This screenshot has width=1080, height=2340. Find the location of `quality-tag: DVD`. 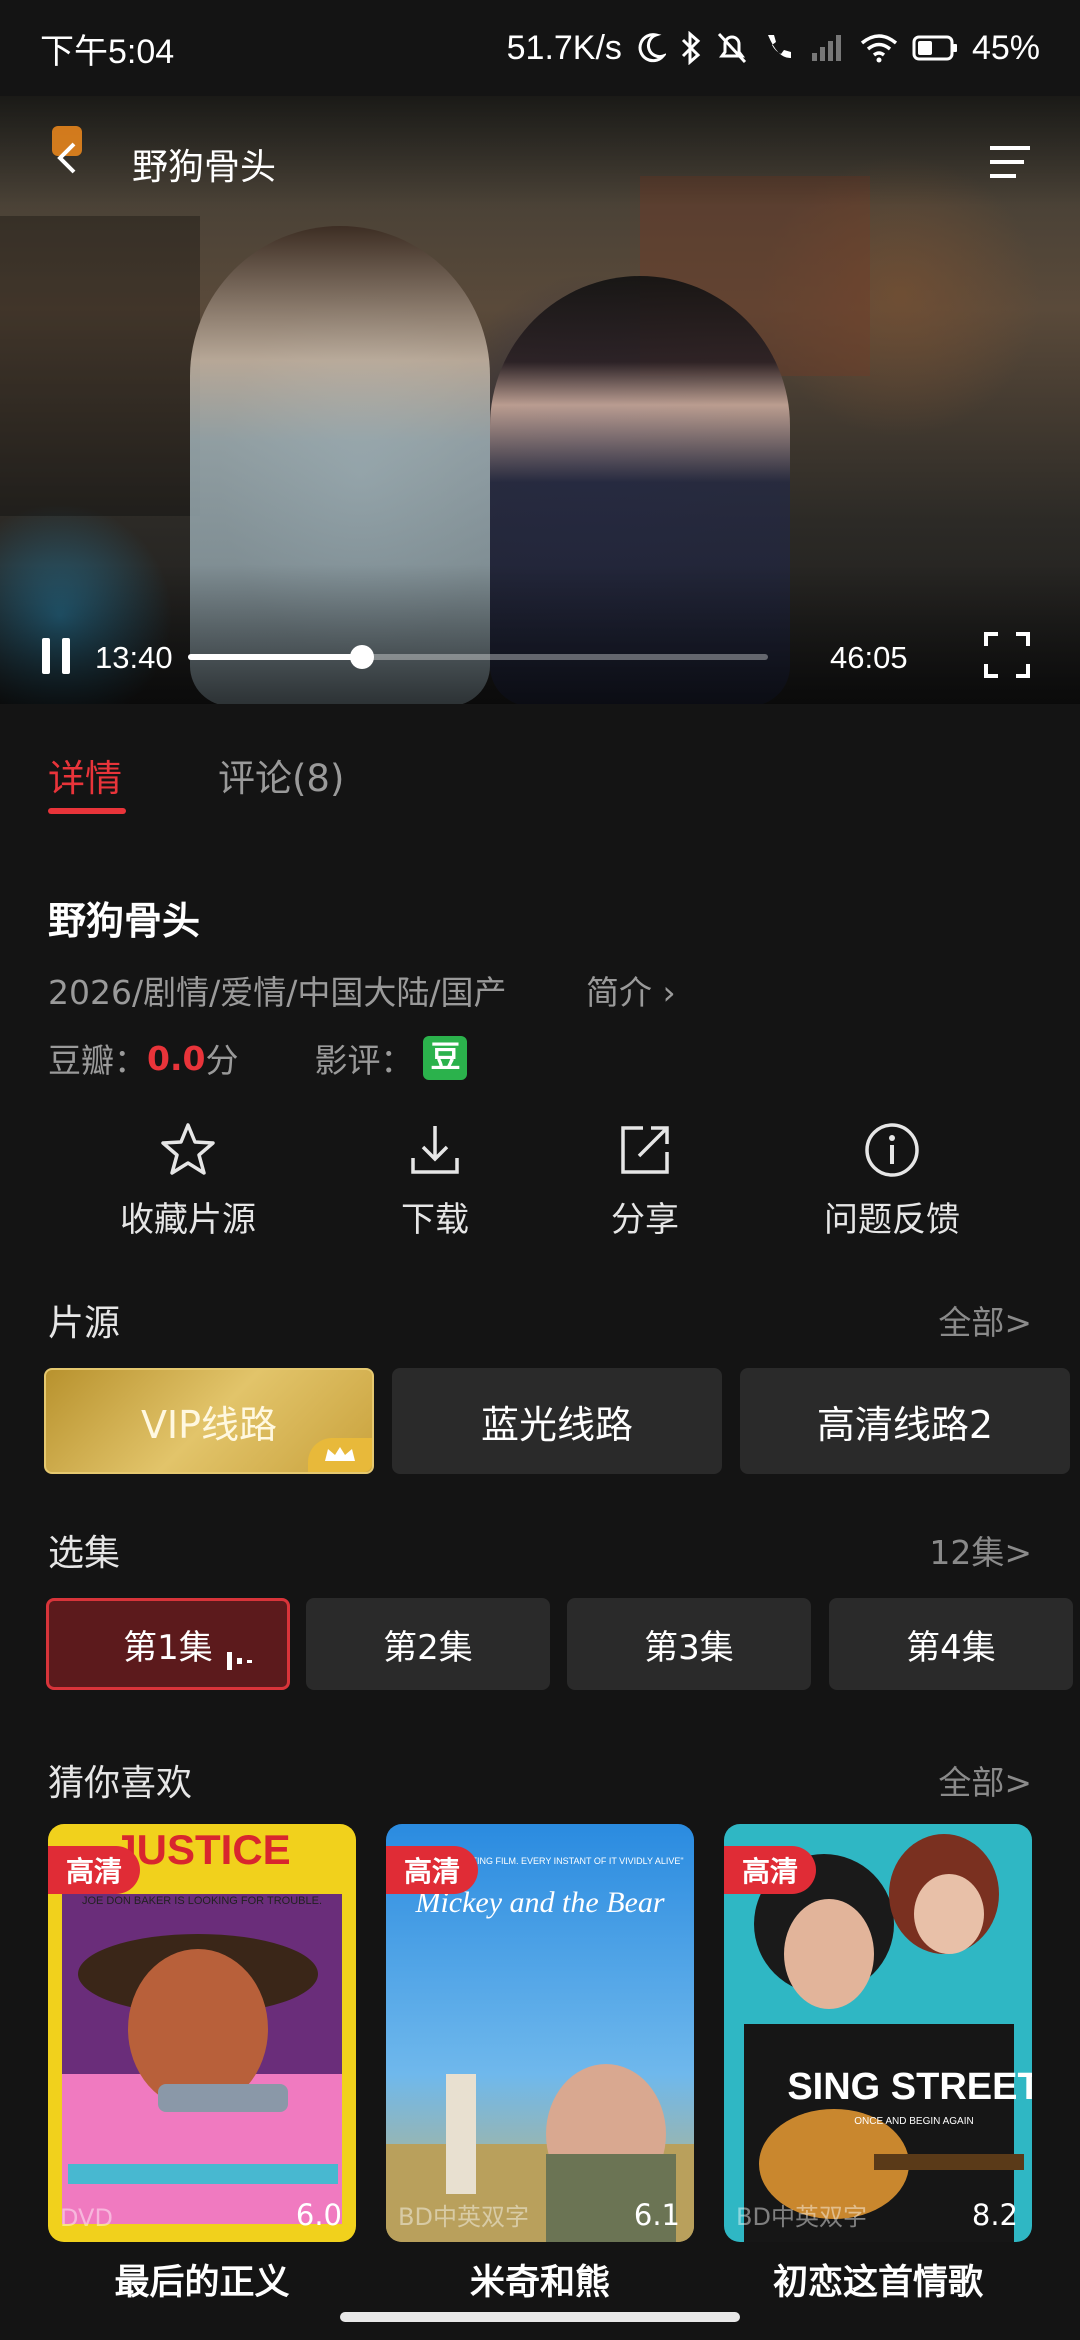

quality-tag: DVD is located at coordinates (86, 2218).